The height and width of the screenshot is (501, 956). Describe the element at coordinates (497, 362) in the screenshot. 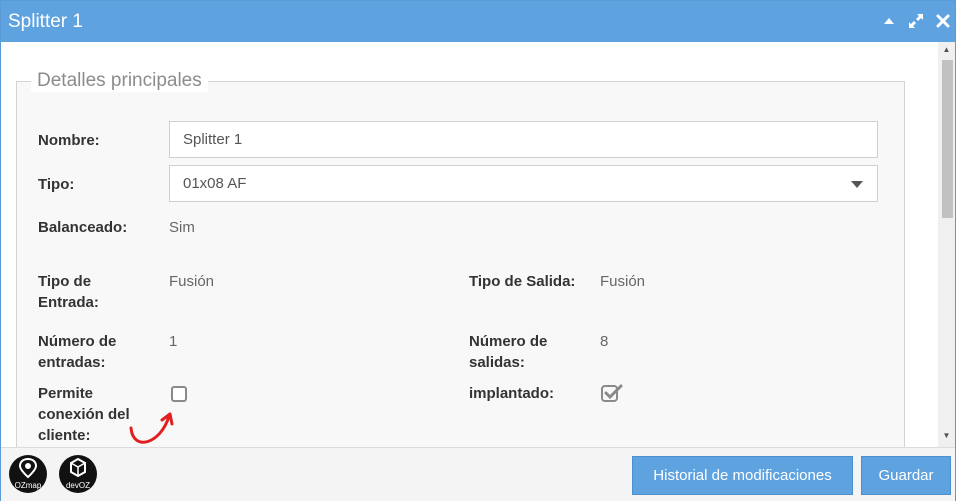

I see `num-salidas-label-line2: salidas:` at that location.